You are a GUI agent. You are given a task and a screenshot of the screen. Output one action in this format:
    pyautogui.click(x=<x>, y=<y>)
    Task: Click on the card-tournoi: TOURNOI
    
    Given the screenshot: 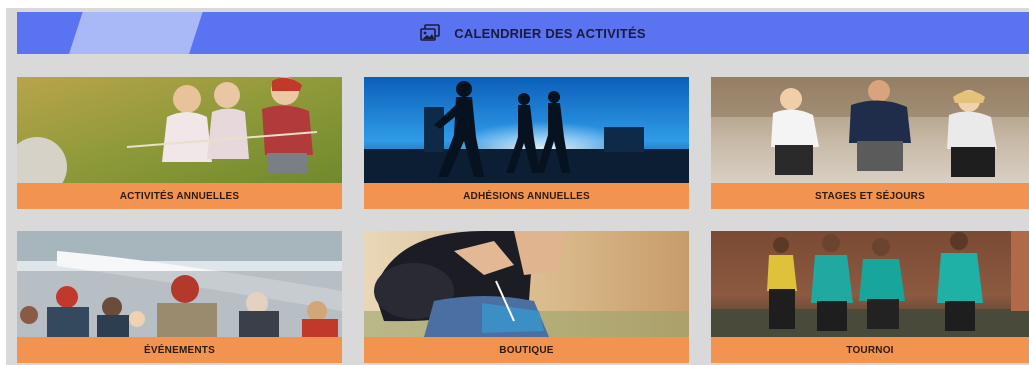 What is the action you would take?
    pyautogui.click(x=870, y=297)
    